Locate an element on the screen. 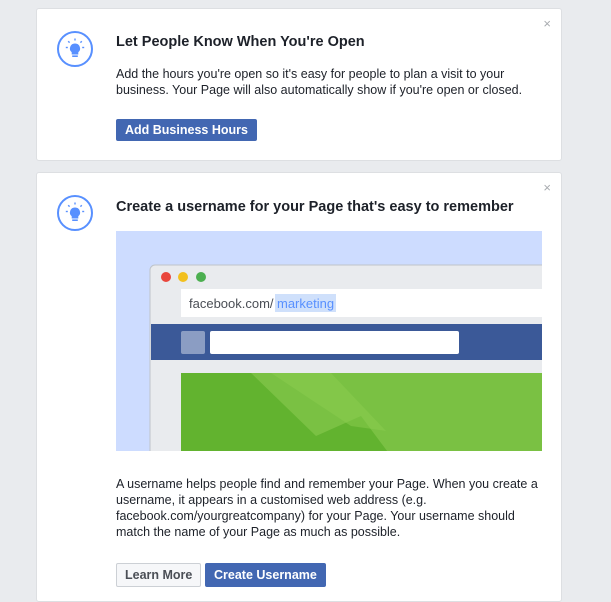 Image resolution: width=611 pixels, height=602 pixels. create-username-button: Create Username is located at coordinates (265, 575).